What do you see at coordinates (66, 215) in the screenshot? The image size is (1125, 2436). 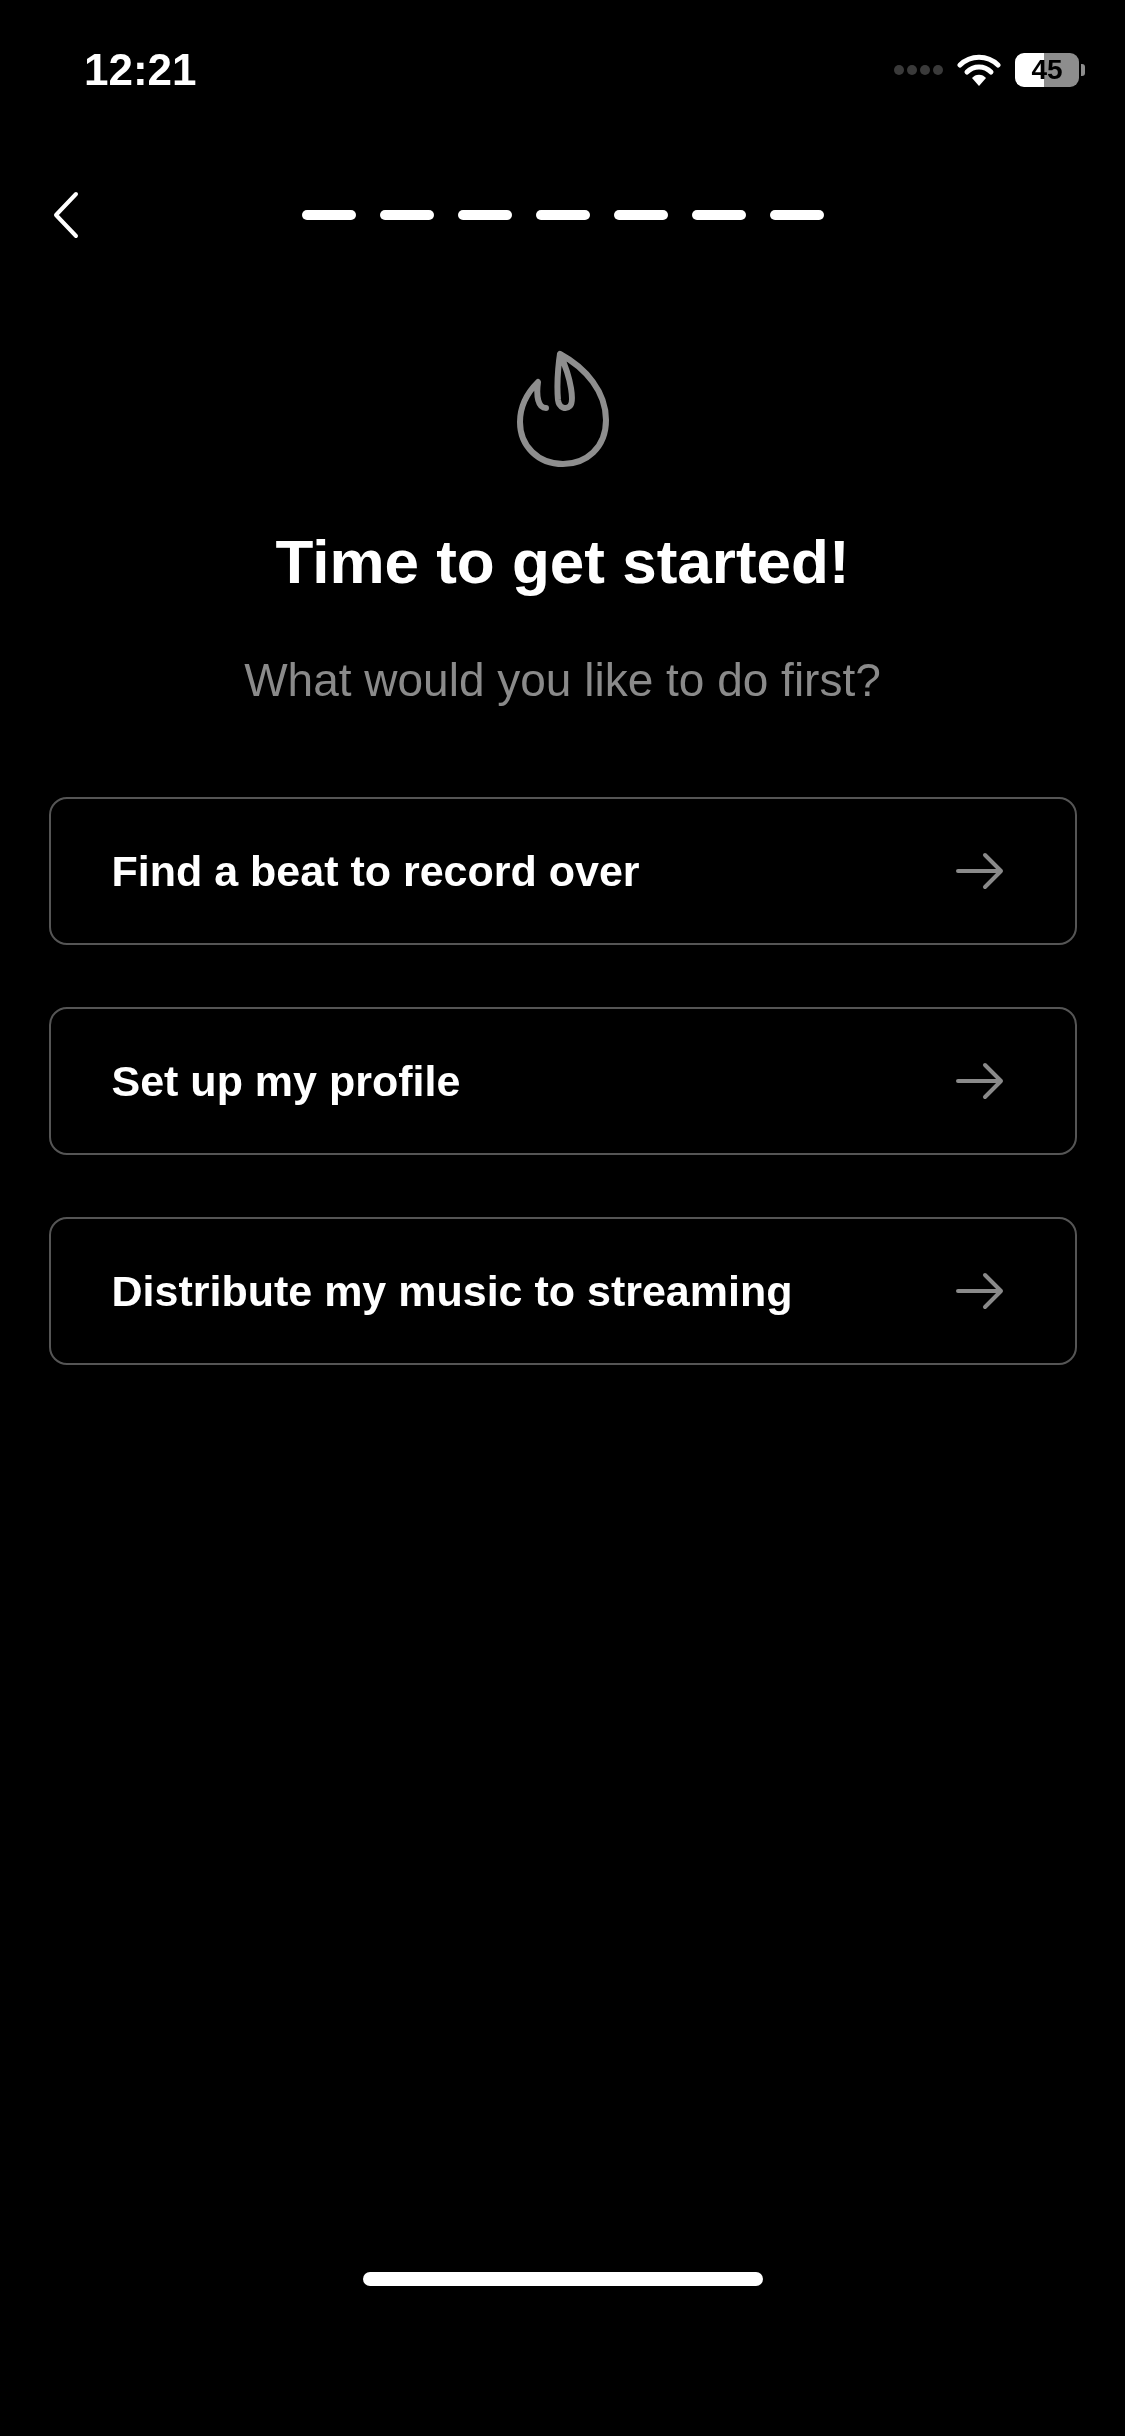 I see `back-icon` at bounding box center [66, 215].